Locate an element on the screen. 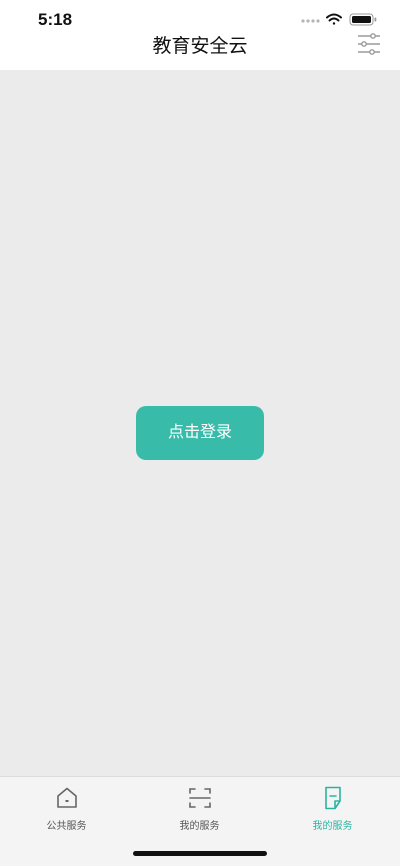  filter-sliders-icon is located at coordinates (369, 44).